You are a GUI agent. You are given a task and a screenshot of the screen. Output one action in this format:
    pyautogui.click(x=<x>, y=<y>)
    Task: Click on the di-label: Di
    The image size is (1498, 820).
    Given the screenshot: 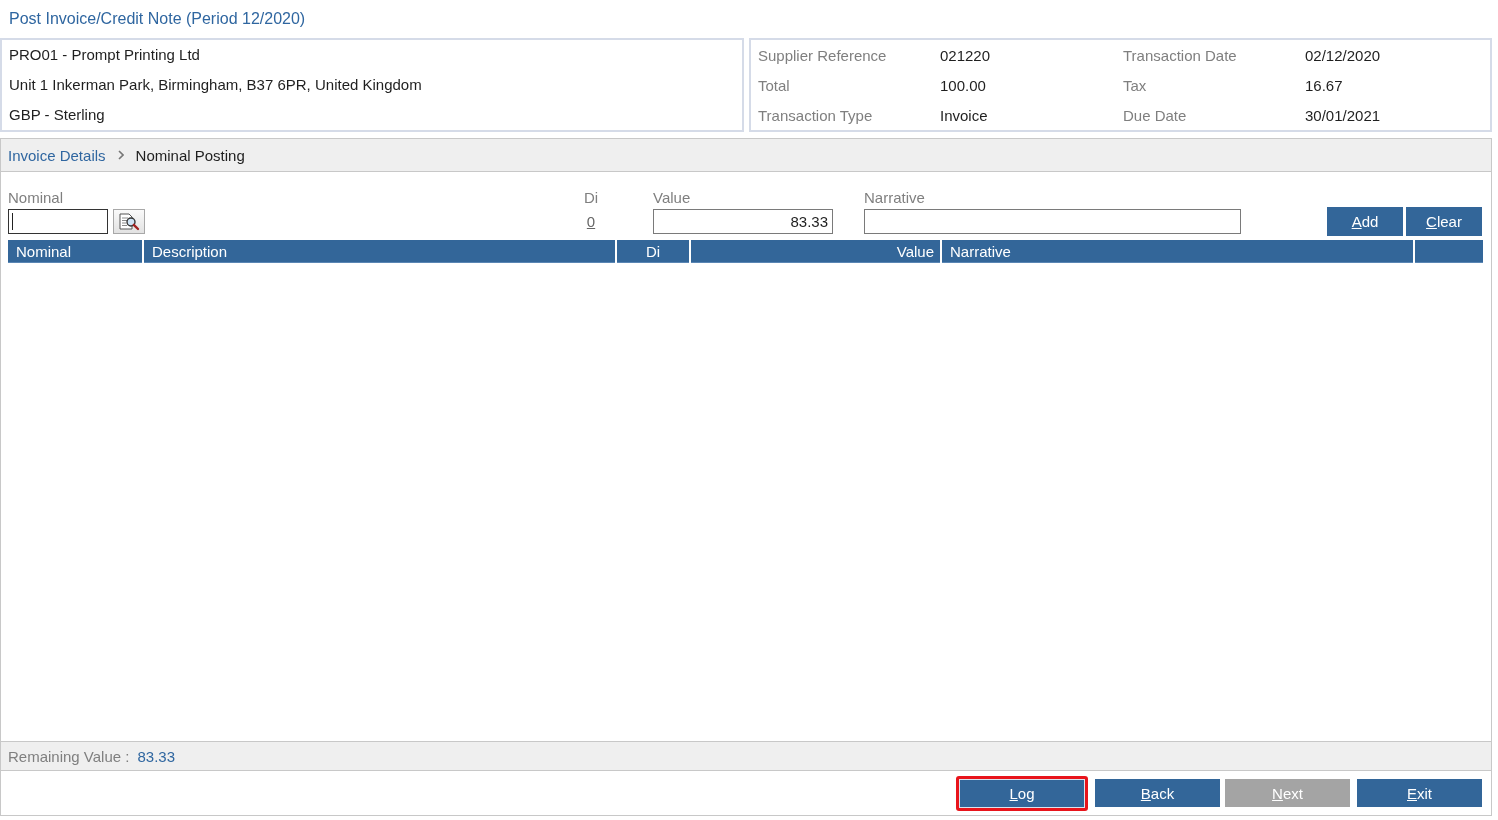 What is the action you would take?
    pyautogui.click(x=591, y=198)
    